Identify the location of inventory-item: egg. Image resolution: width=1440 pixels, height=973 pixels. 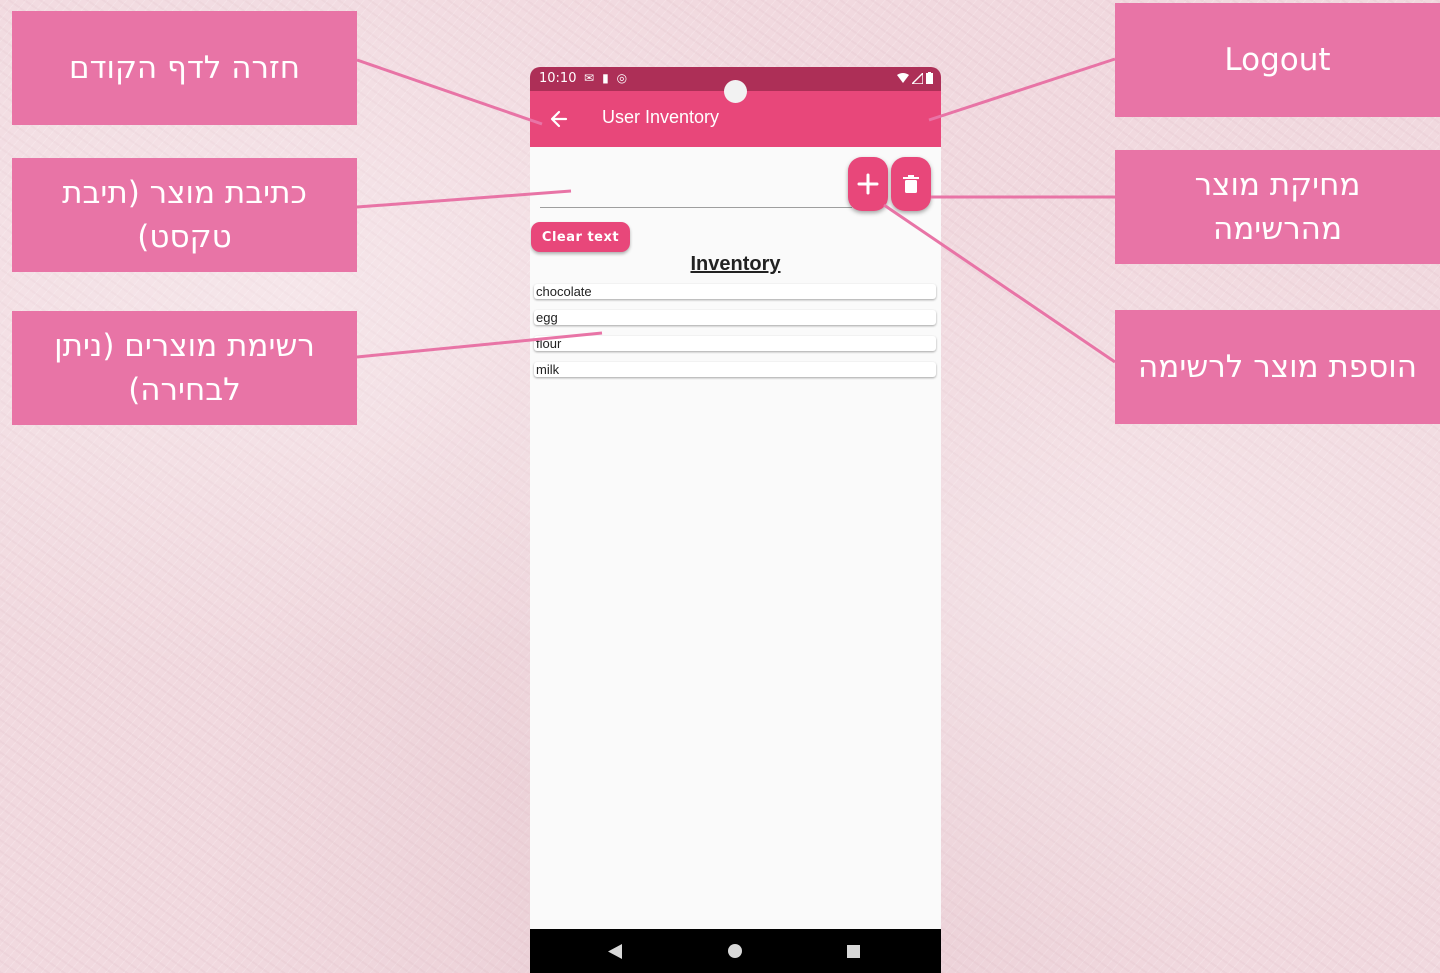
(735, 317).